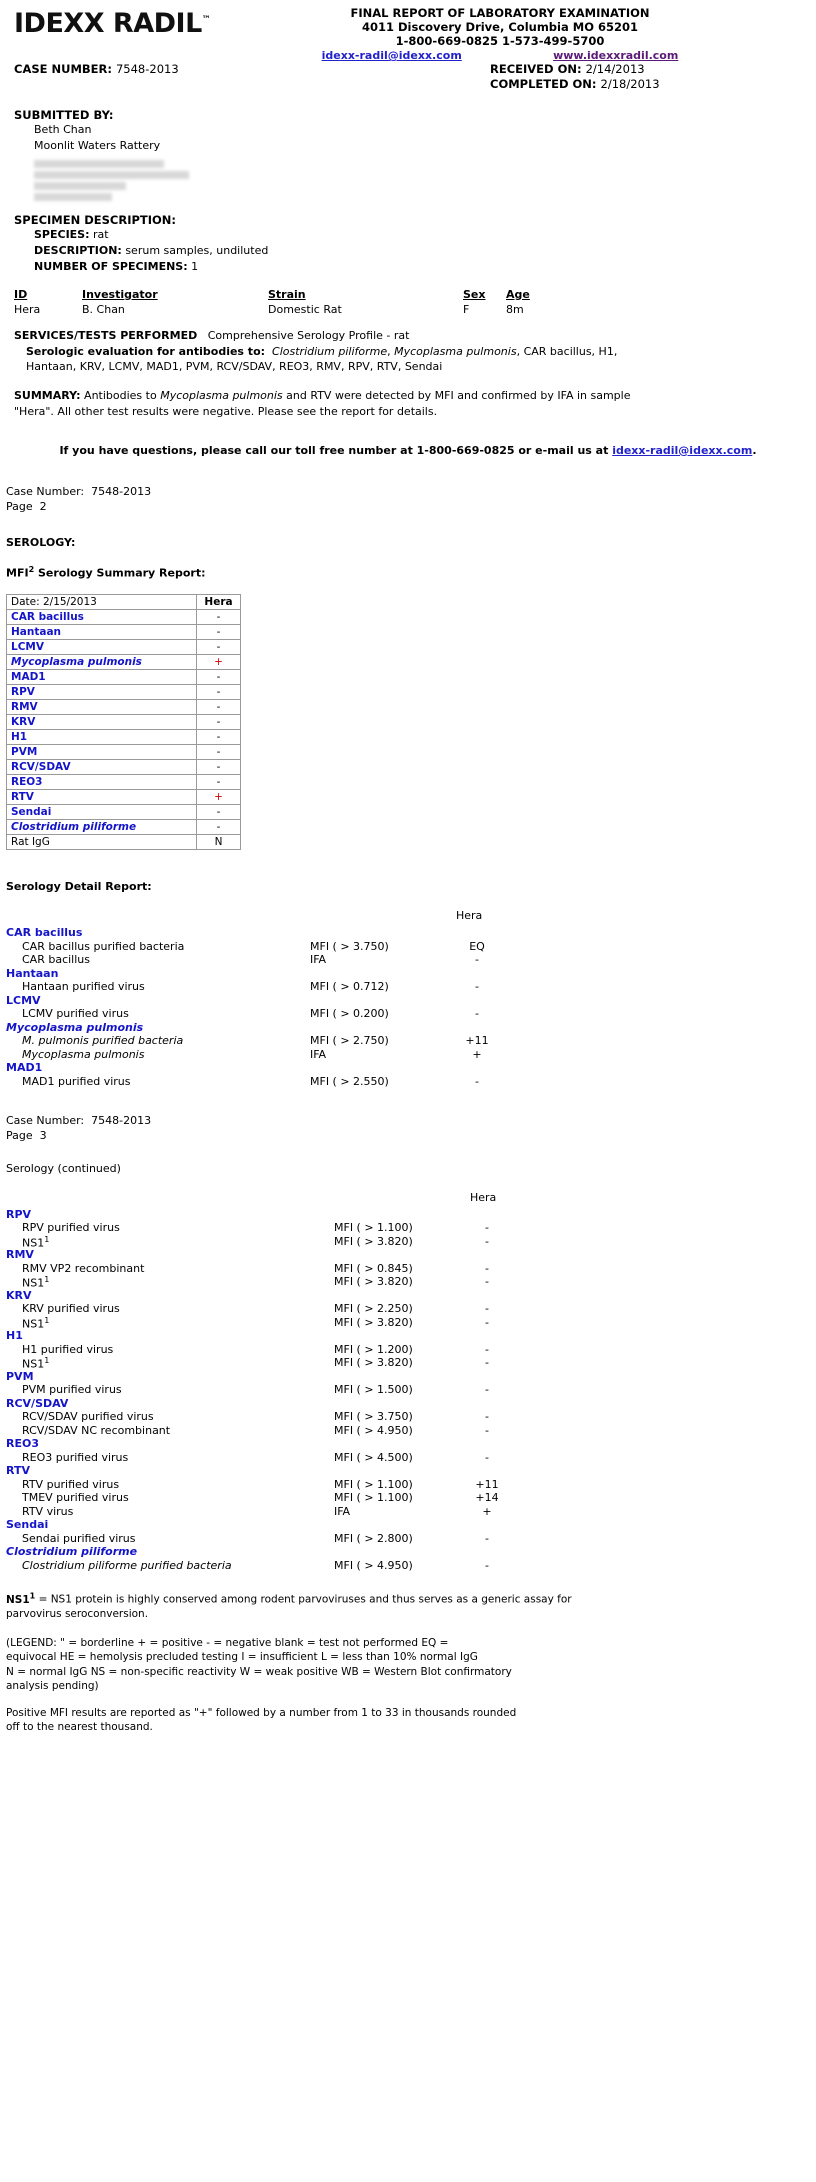 This screenshot has height=2182, width=816. What do you see at coordinates (408, 1014) in the screenshot?
I see `detail-test-row: LCMV purified virus MFI ( > 0.200) -` at bounding box center [408, 1014].